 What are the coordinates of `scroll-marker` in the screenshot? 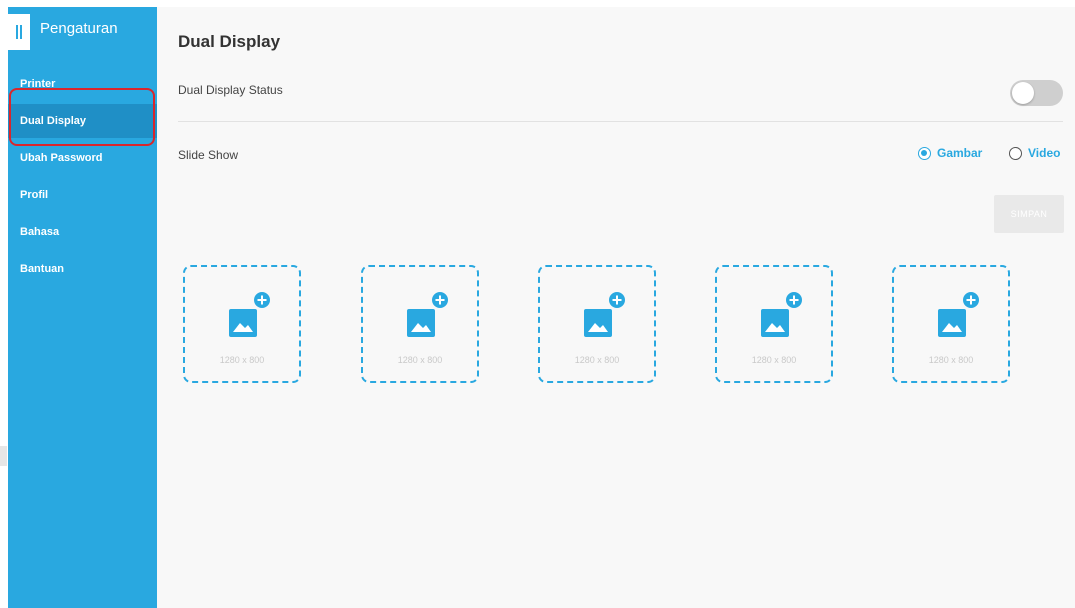 It's located at (3, 456).